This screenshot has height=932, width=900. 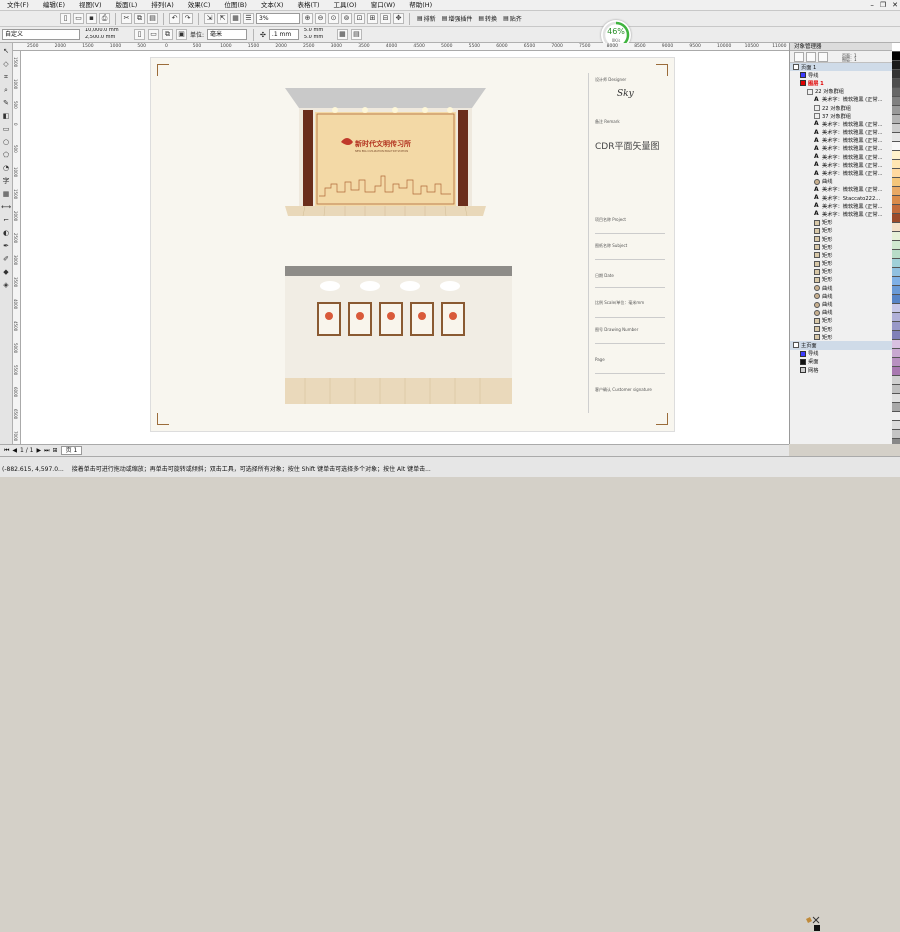 I want to click on show-properties-icon, so click(x=799, y=57).